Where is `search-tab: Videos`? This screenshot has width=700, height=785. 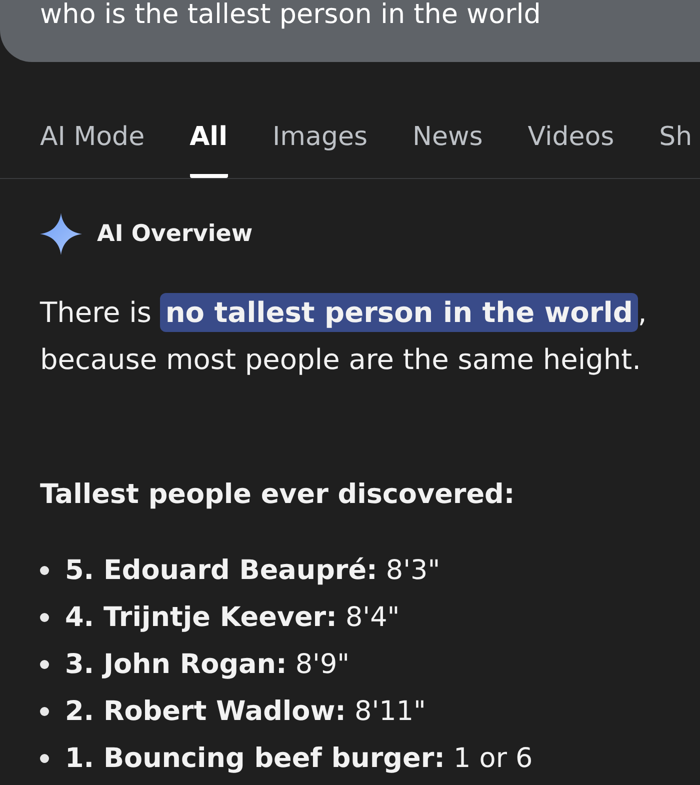
search-tab: Videos is located at coordinates (571, 150).